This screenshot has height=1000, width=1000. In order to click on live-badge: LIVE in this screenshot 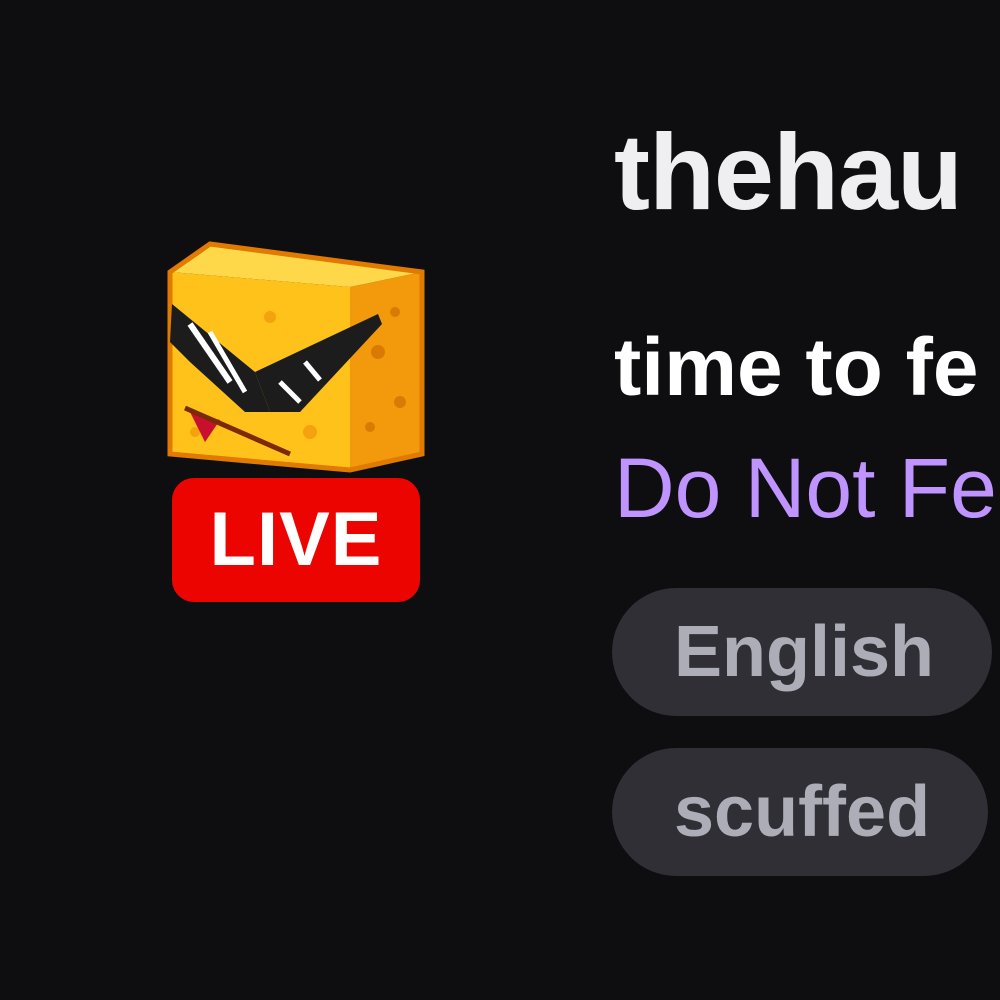, I will do `click(296, 540)`.